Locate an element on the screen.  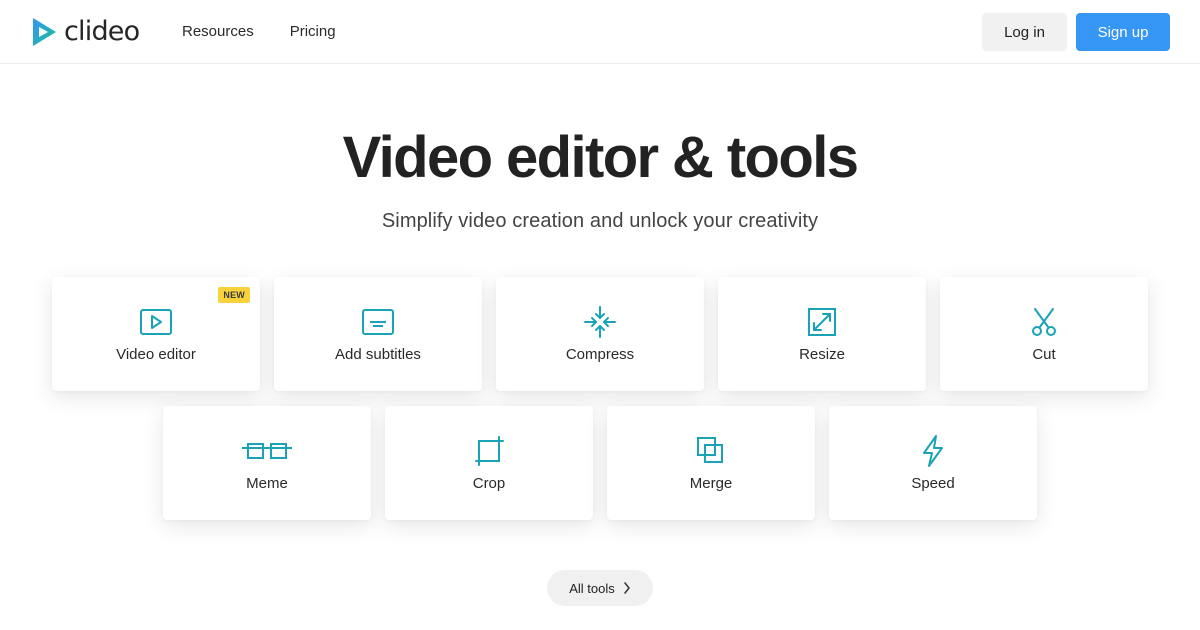
clideo-logo-icon is located at coordinates (44, 32).